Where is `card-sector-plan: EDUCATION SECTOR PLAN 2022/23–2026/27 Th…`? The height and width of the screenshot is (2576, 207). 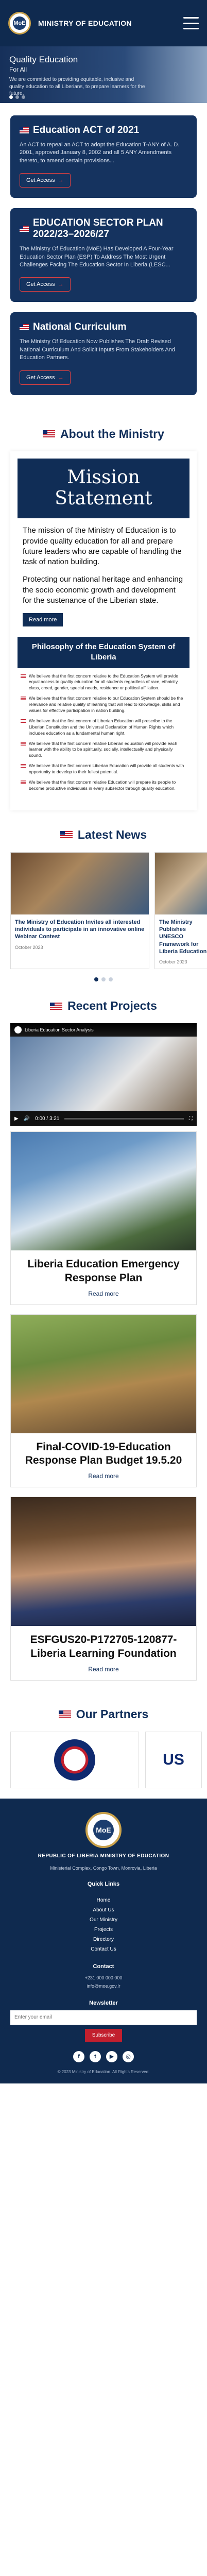 card-sector-plan: EDUCATION SECTOR PLAN 2022/23–2026/27 Th… is located at coordinates (104, 255).